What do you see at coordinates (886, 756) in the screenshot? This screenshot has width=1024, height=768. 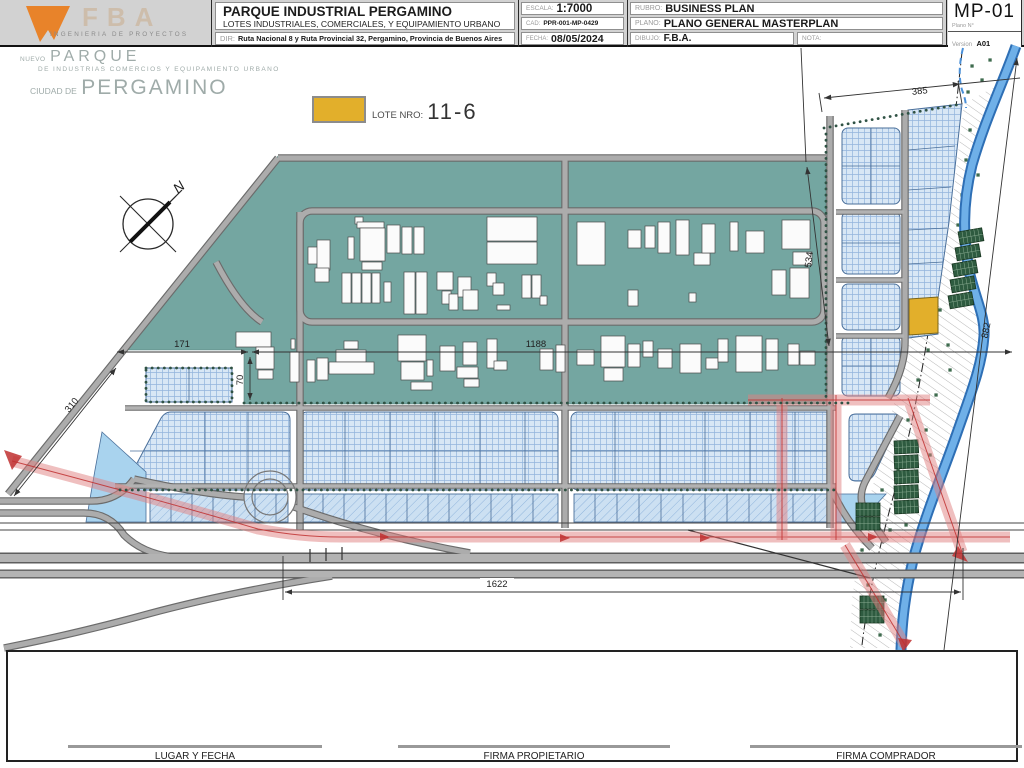 I see `signature-label-comprador: FIRMA COMPRADOR` at bounding box center [886, 756].